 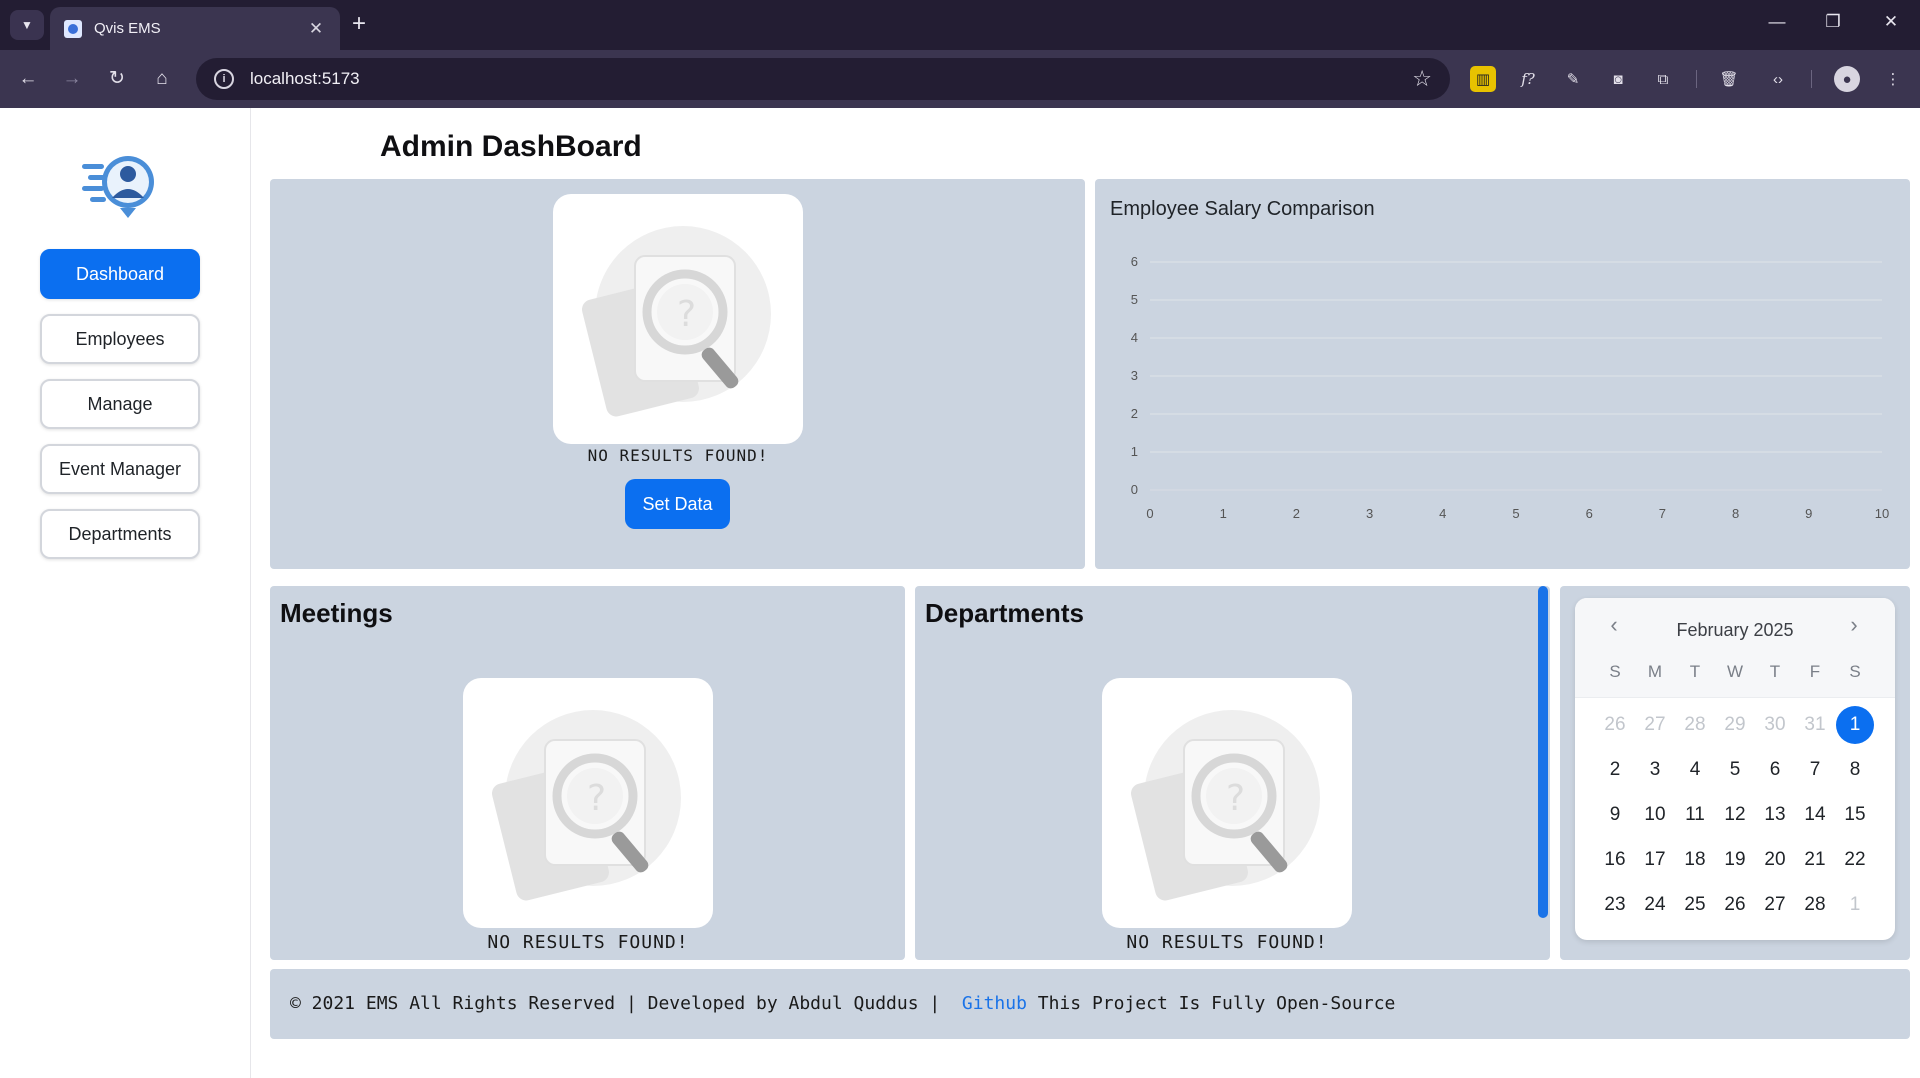 I want to click on sidebar-item-dashboard: Dashboard, so click(x=120, y=274).